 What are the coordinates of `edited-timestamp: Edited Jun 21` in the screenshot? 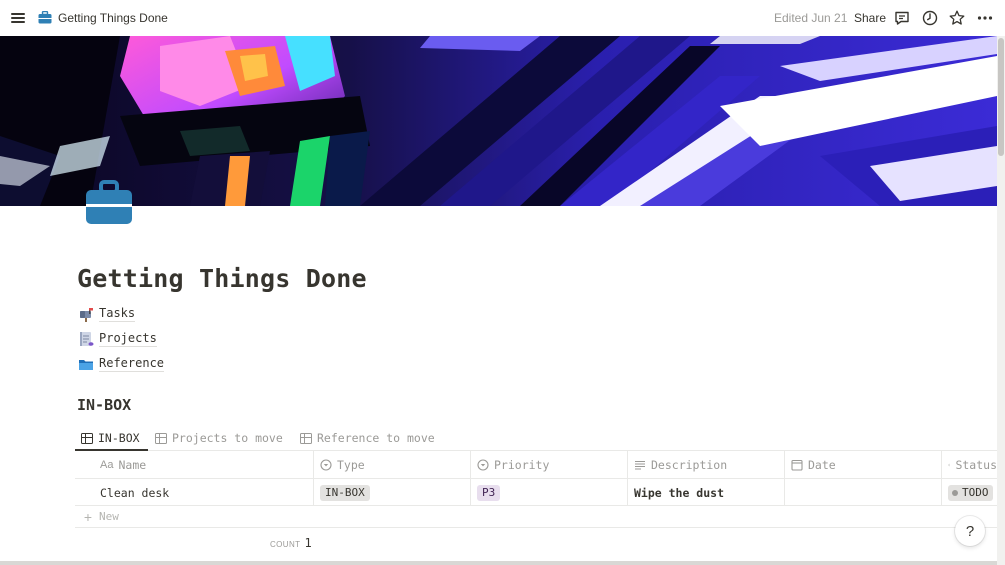 It's located at (811, 18).